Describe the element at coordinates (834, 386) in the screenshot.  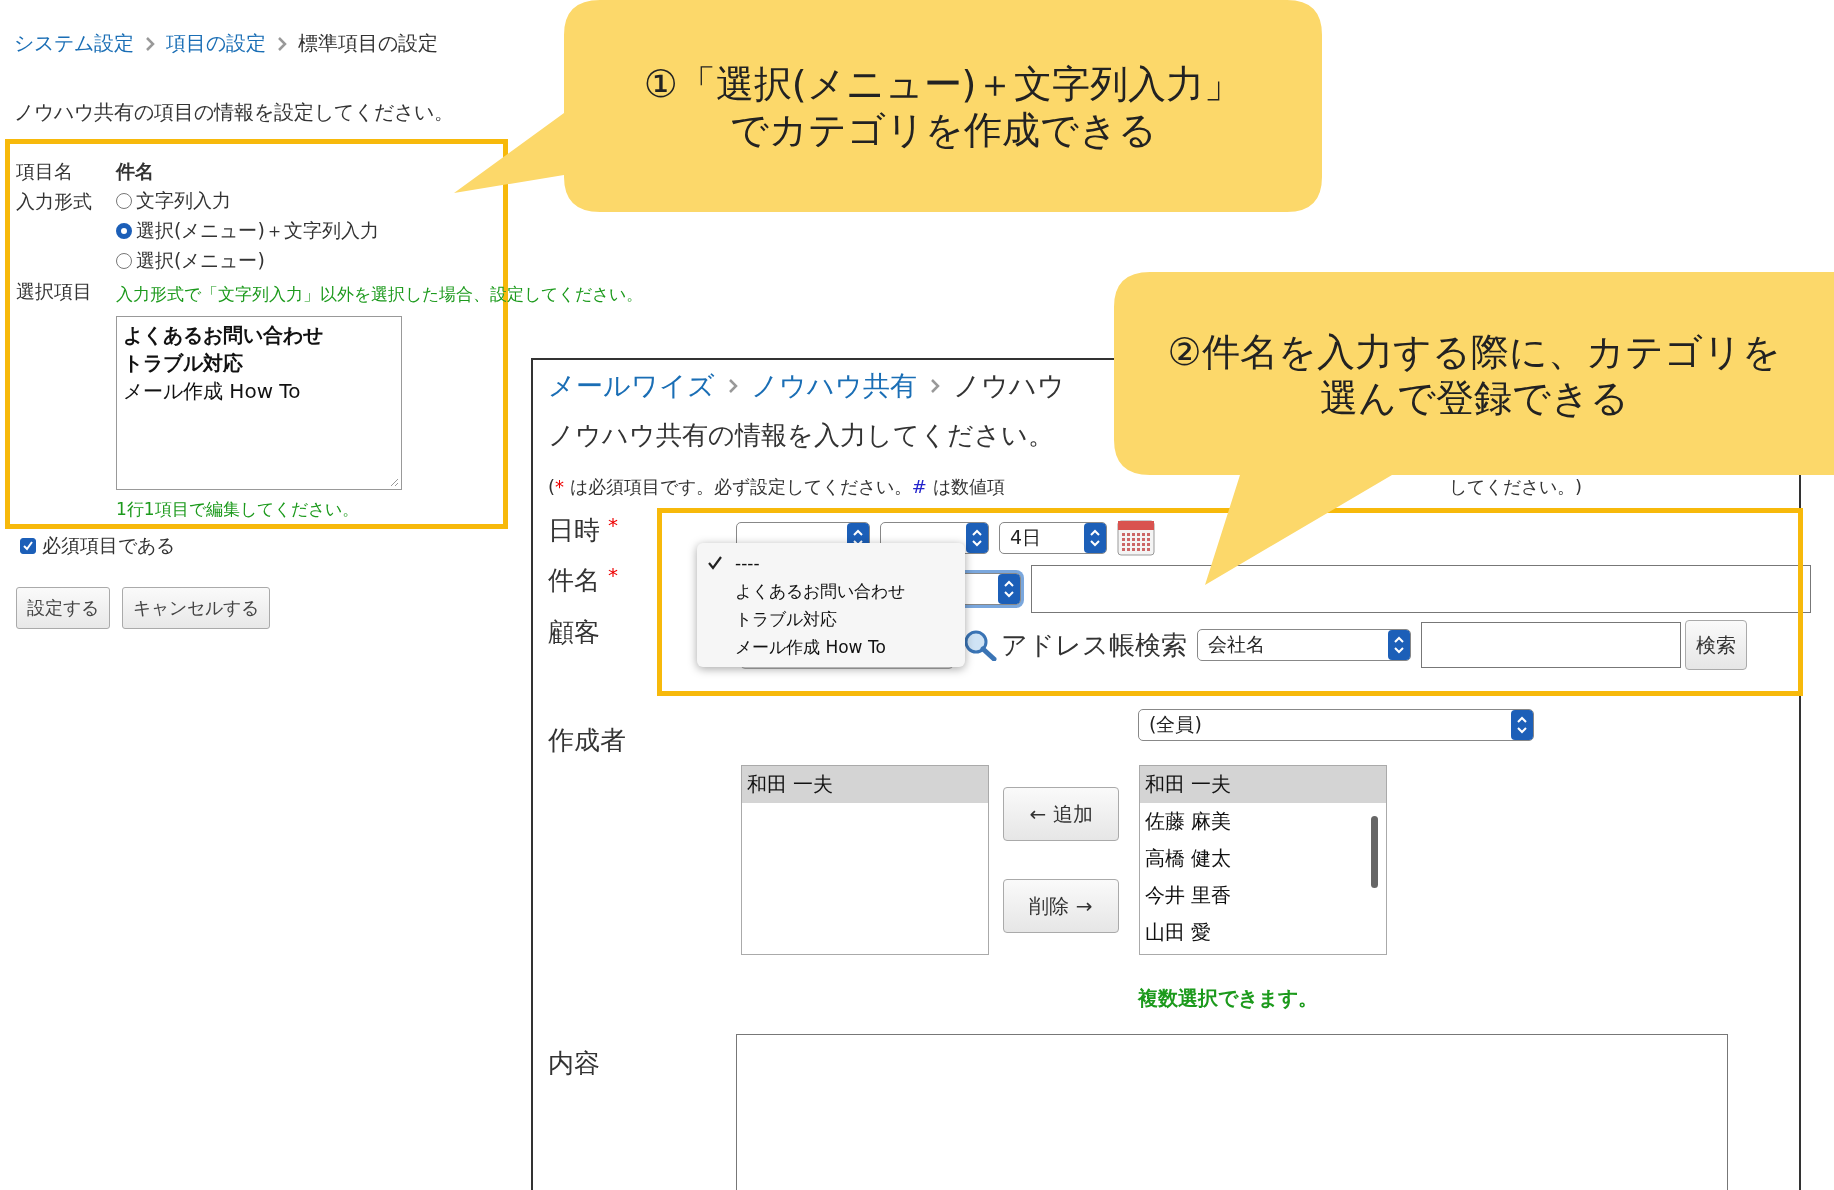
I see `breadcrumb-link: ノウハウ共有` at that location.